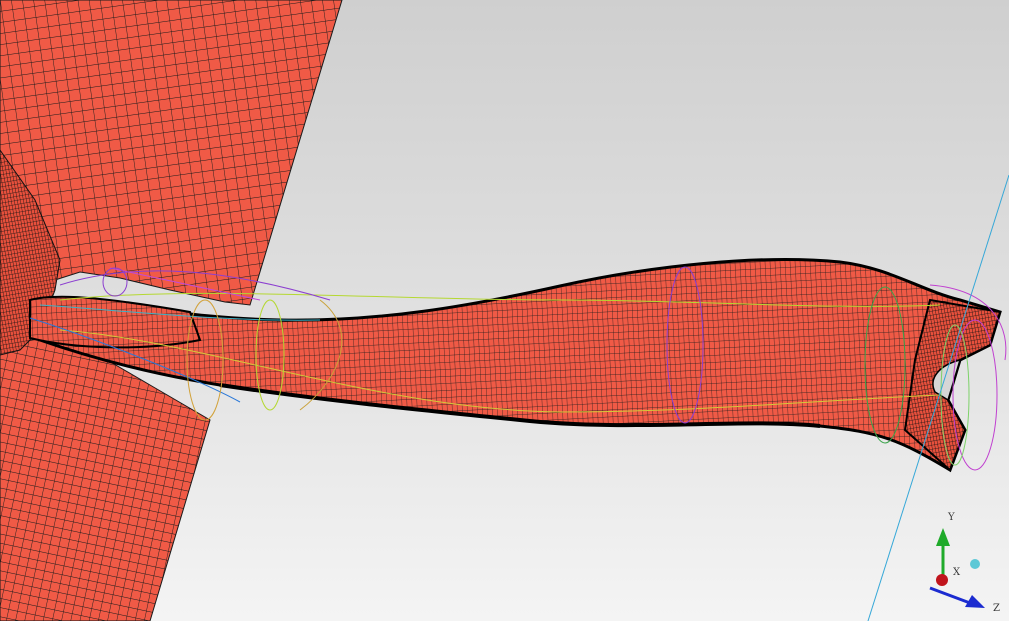 The height and width of the screenshot is (621, 1009). Describe the element at coordinates (951, 517) in the screenshot. I see `y-axis-label: Y` at that location.